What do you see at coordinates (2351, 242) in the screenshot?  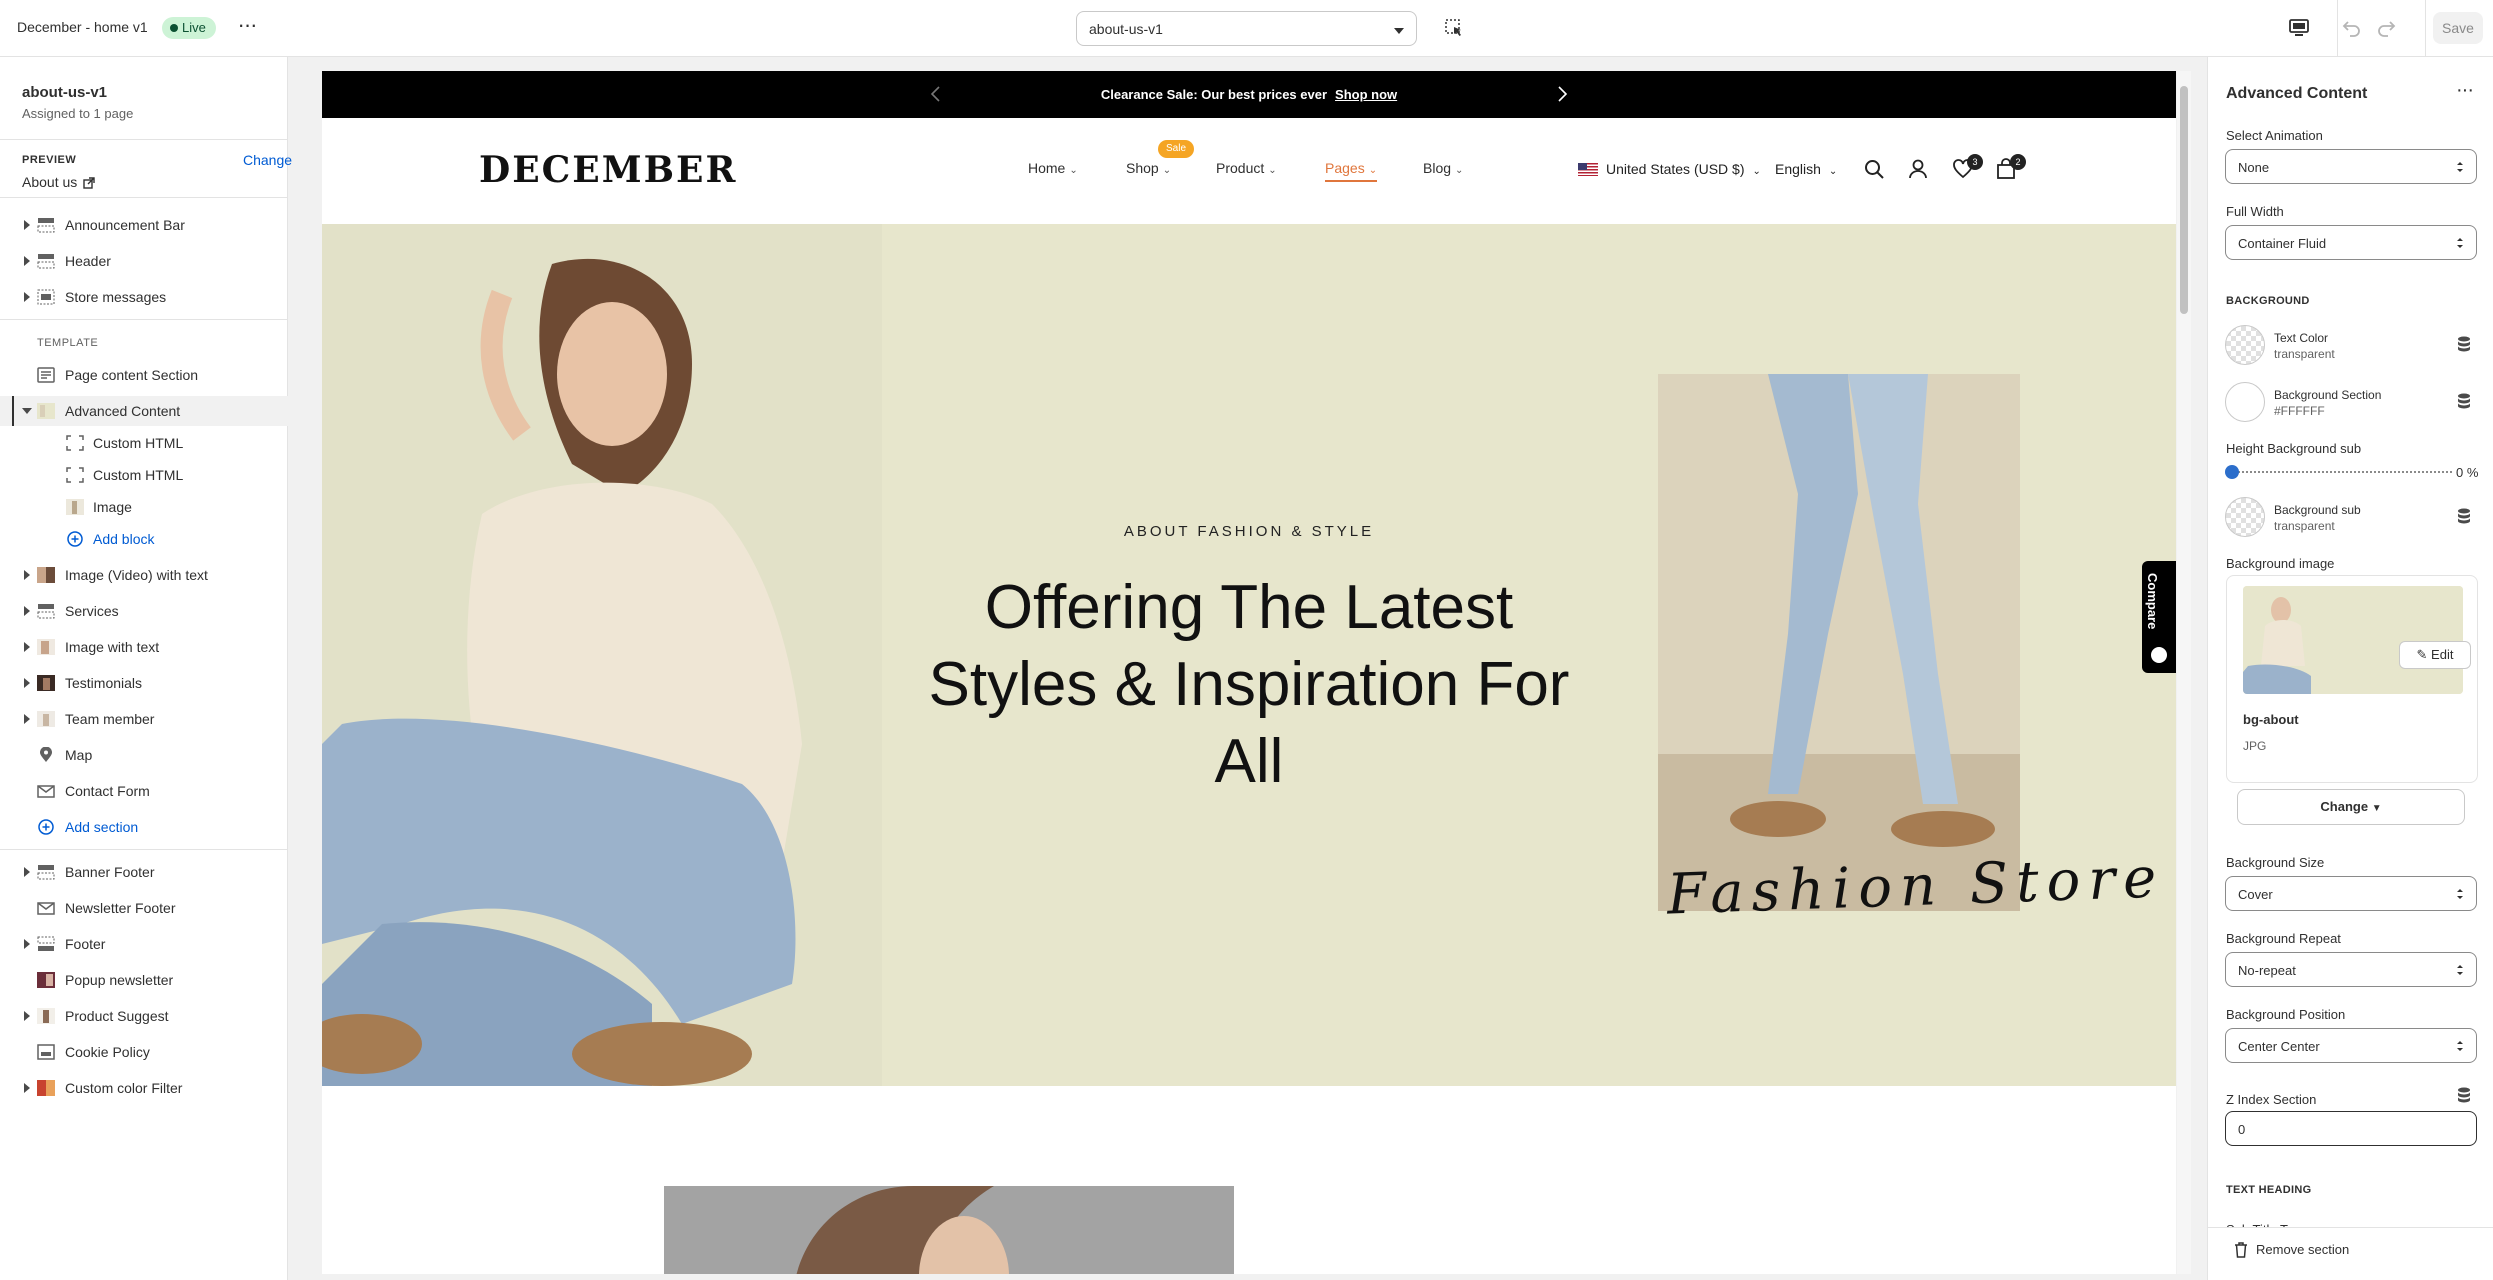 I see `full-width-dropdown: Container Fluid` at bounding box center [2351, 242].